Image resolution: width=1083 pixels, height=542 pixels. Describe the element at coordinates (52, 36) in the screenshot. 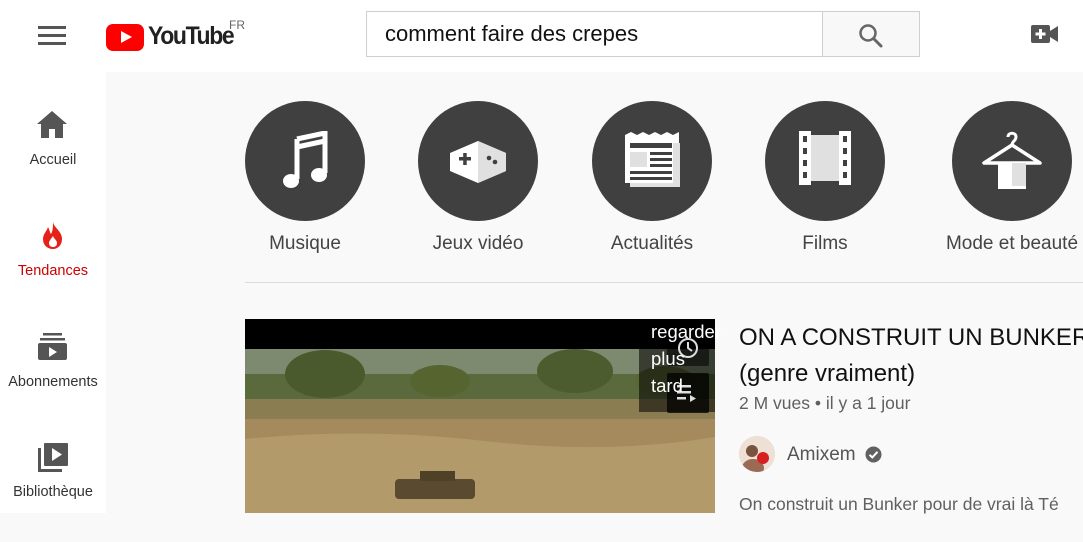

I see `menu-icon` at that location.